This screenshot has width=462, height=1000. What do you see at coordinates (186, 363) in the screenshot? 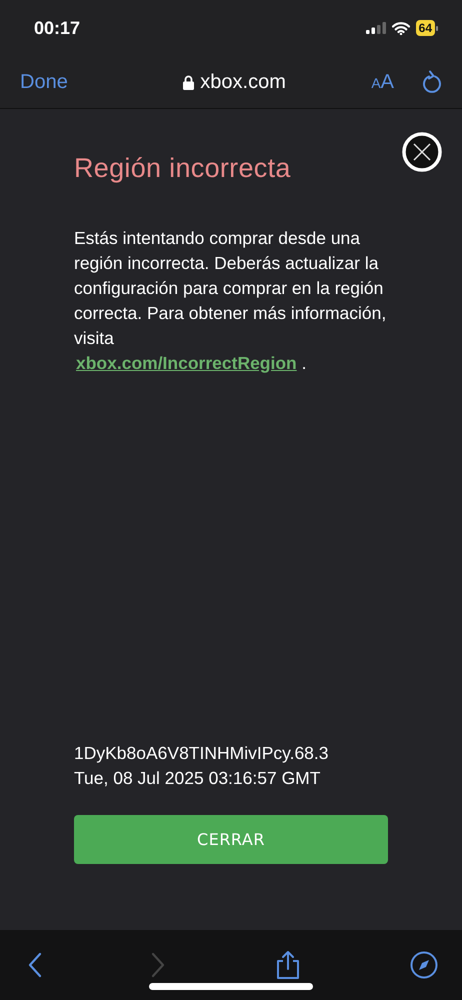
I see `region-link: xbox.com/IncorrectRegion` at bounding box center [186, 363].